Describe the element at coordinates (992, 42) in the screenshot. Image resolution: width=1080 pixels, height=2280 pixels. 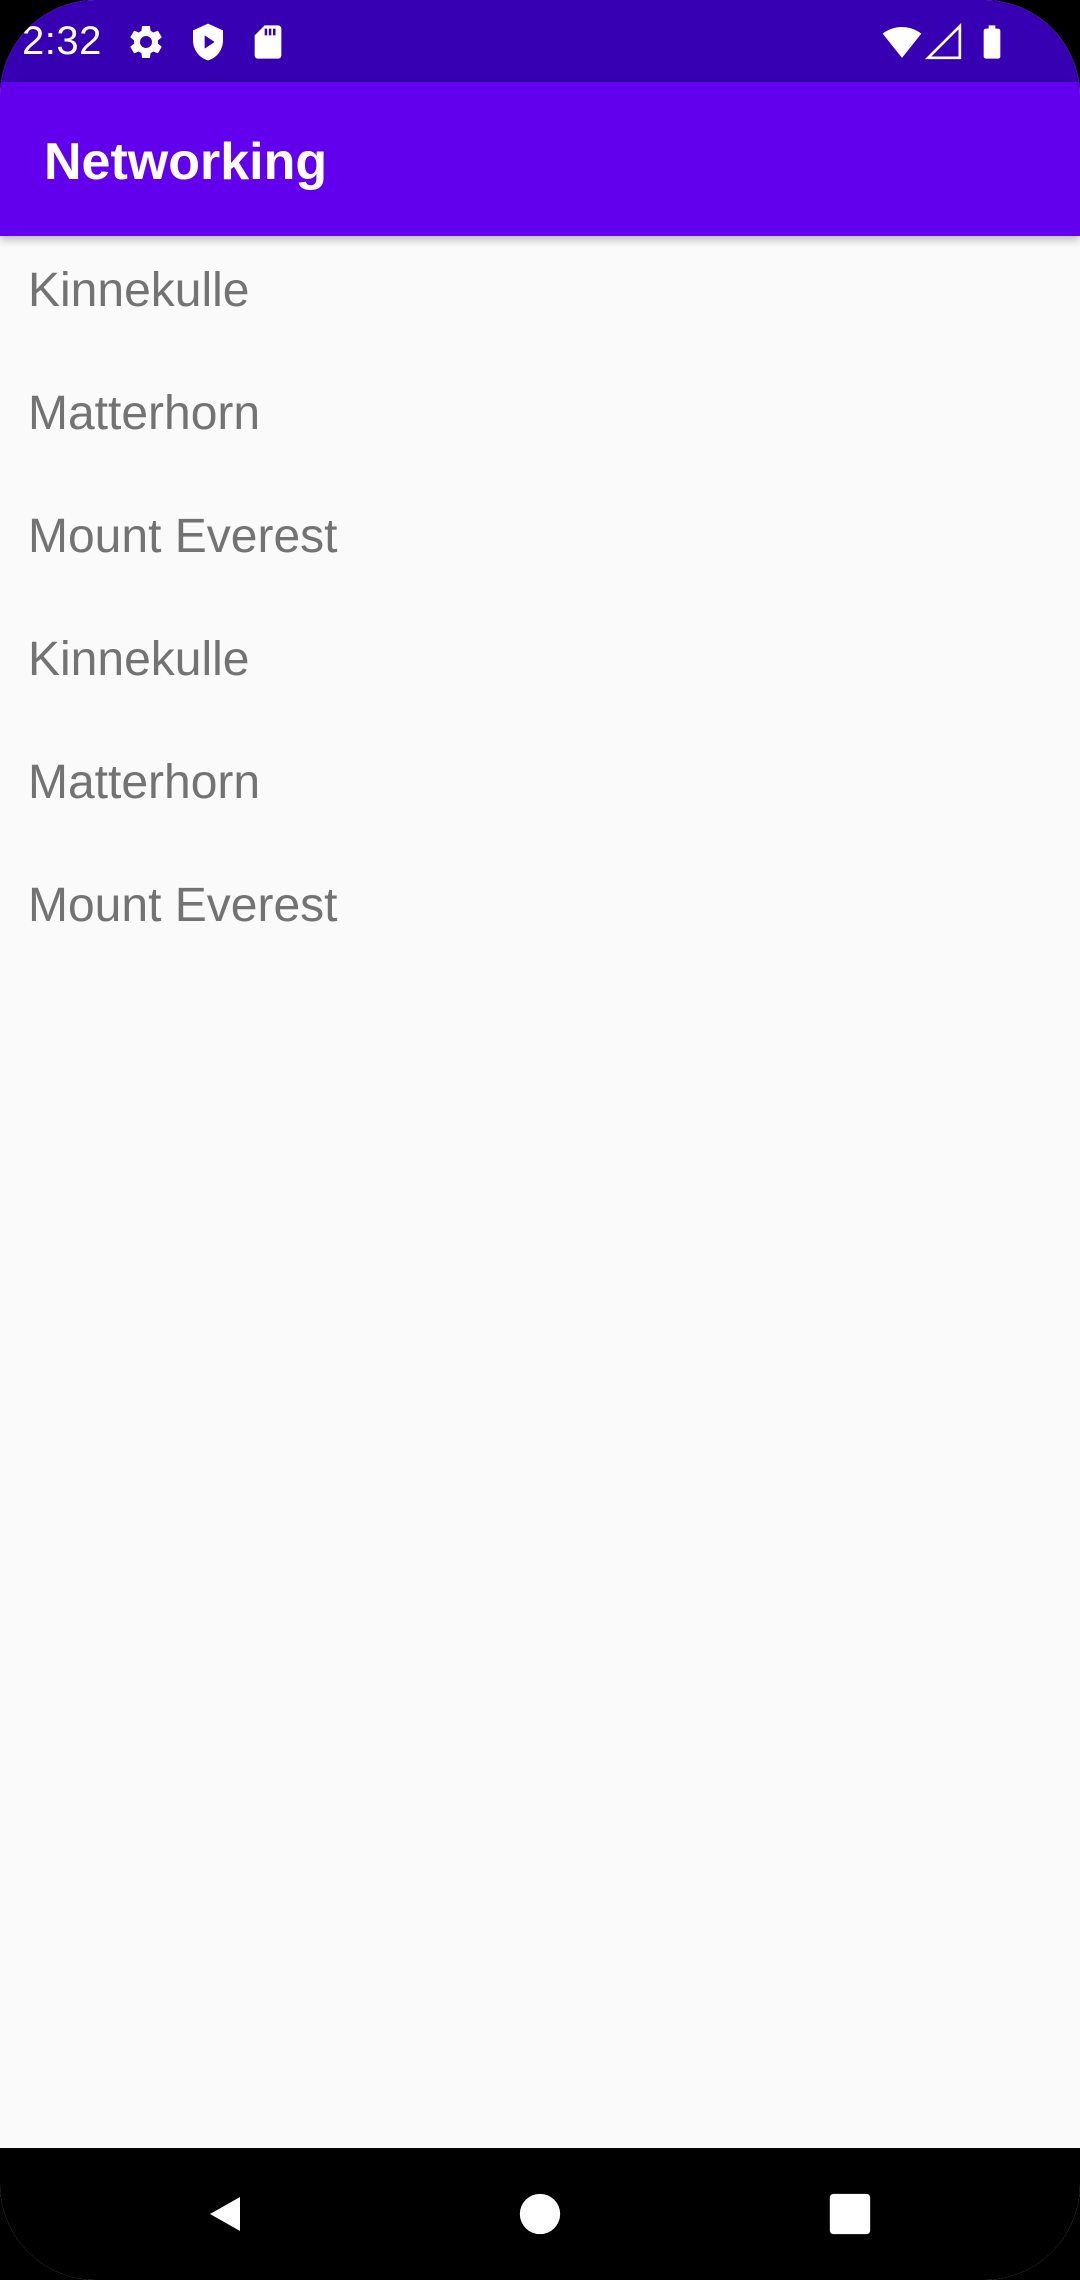
I see `battery-icon` at that location.